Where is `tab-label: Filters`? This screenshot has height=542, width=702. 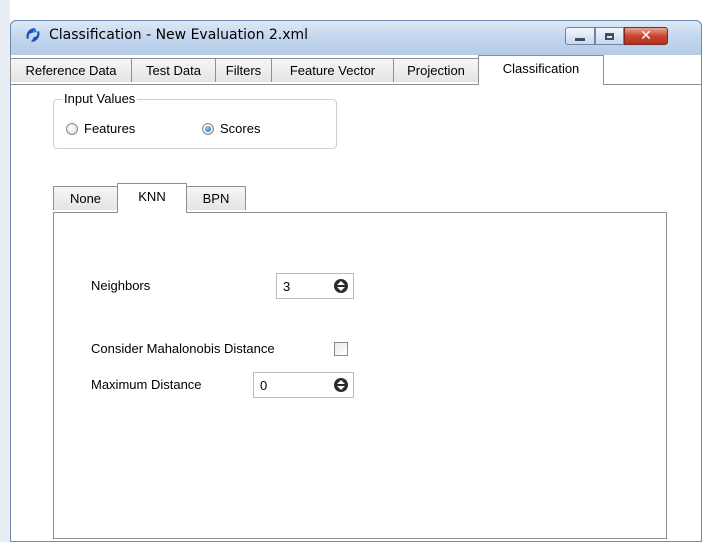
tab-label: Filters is located at coordinates (243, 70).